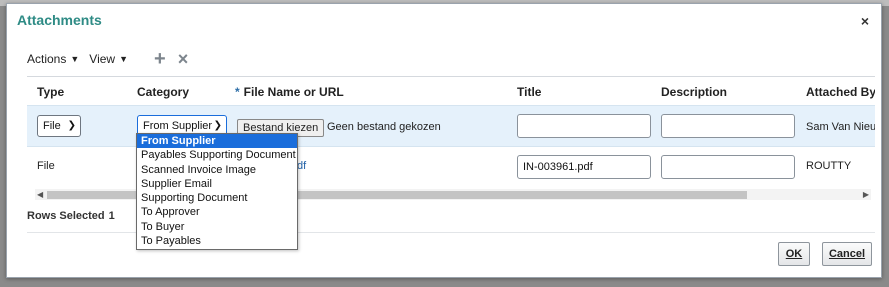 The height and width of the screenshot is (287, 889). What do you see at coordinates (50, 92) in the screenshot?
I see `column-header-type: Type` at bounding box center [50, 92].